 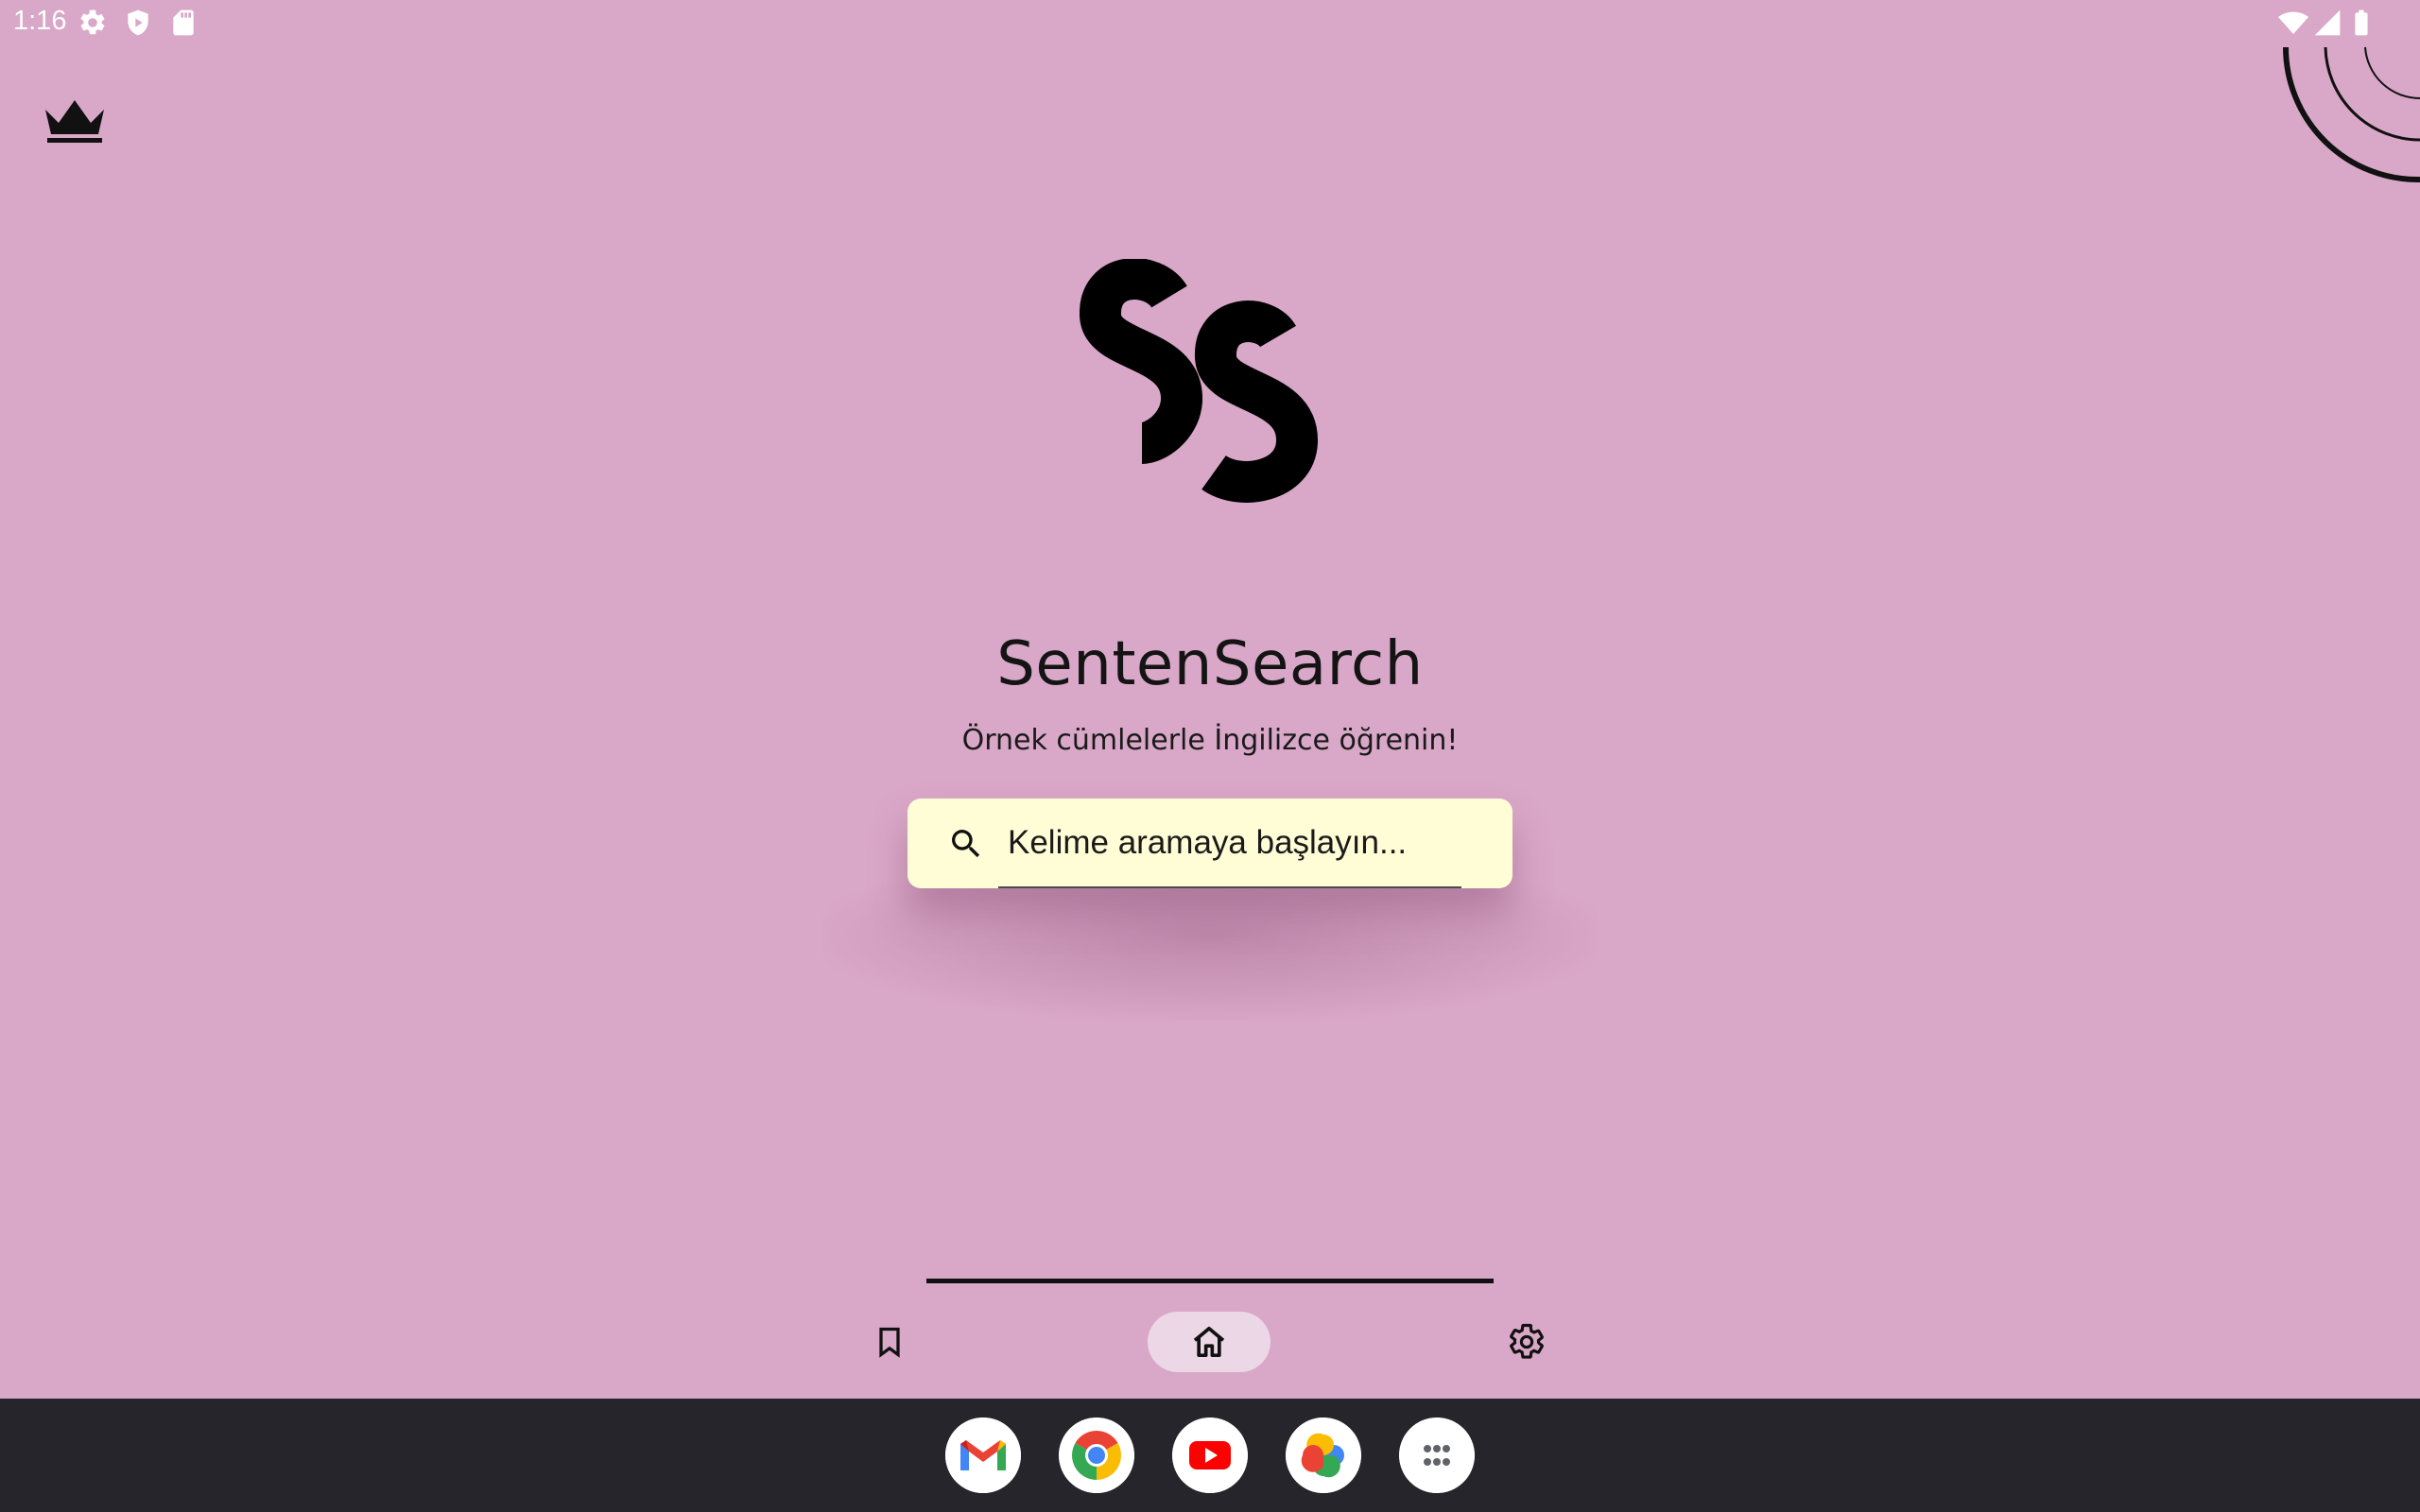 What do you see at coordinates (1210, 664) in the screenshot?
I see `app-title: SentenSearch` at bounding box center [1210, 664].